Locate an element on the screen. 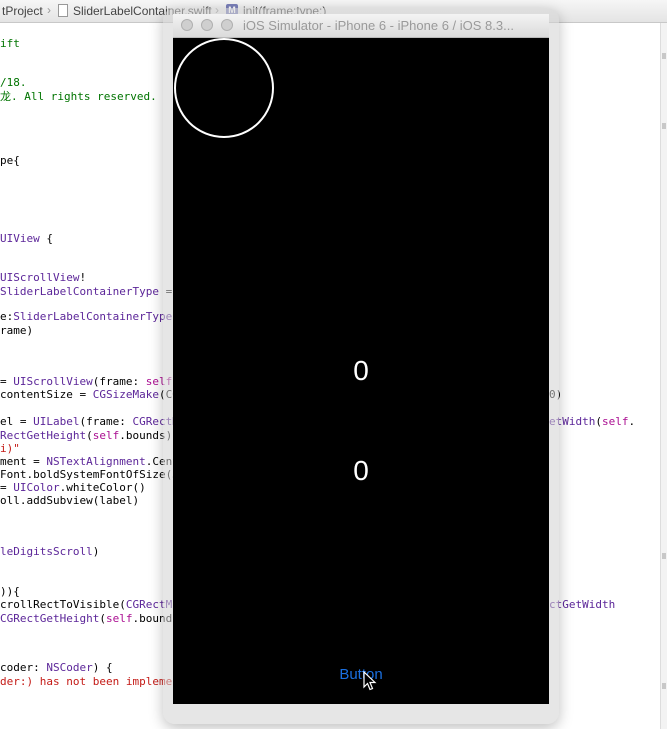 The height and width of the screenshot is (729, 667). code-line: CGRectGetHeight(self.bounds is located at coordinates (89, 618).